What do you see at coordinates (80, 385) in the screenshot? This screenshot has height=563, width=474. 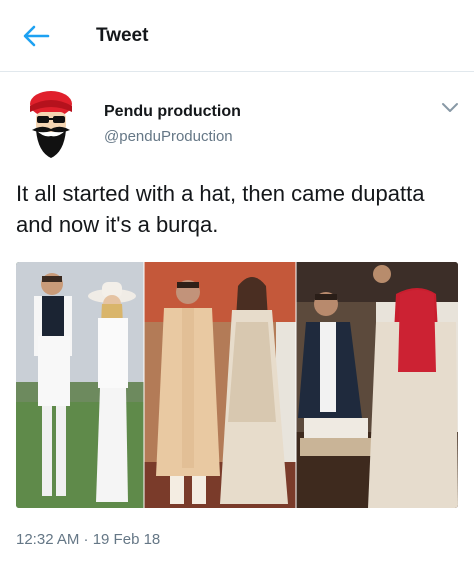 I see `photo-white-outfit-couple` at bounding box center [80, 385].